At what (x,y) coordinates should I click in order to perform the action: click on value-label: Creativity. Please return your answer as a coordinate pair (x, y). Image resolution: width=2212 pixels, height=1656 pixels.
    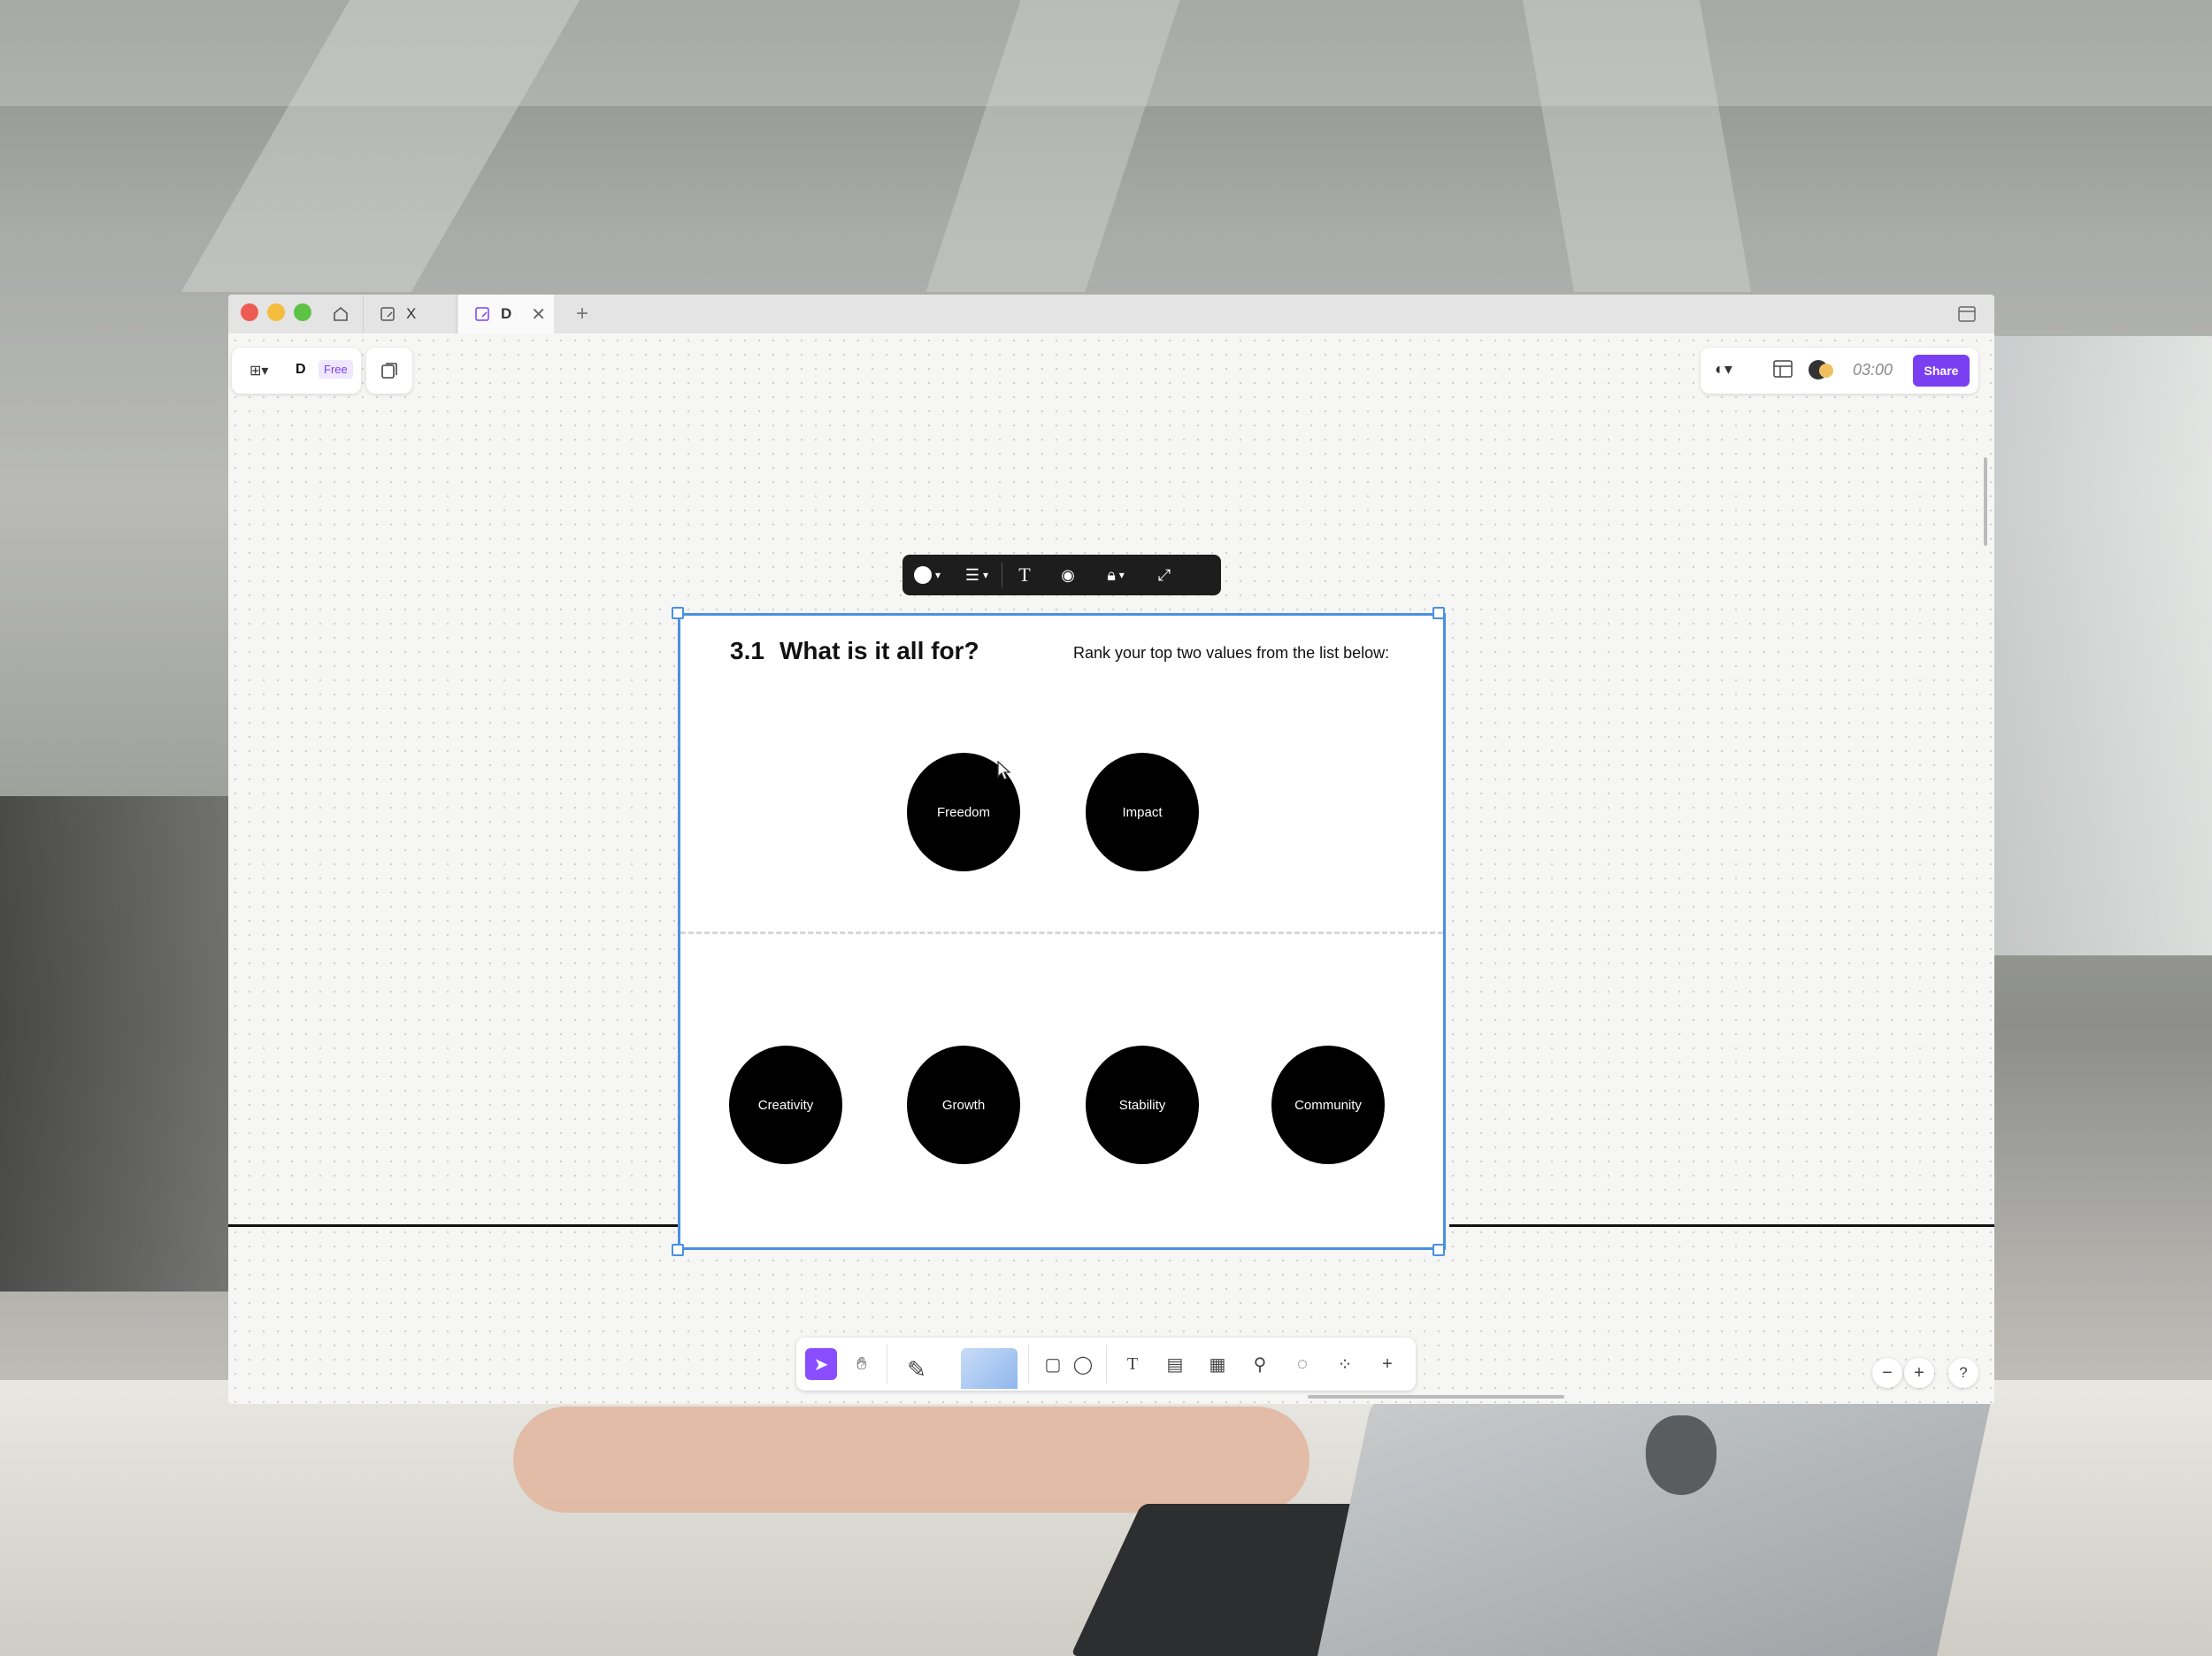
    Looking at the image, I should click on (786, 1105).